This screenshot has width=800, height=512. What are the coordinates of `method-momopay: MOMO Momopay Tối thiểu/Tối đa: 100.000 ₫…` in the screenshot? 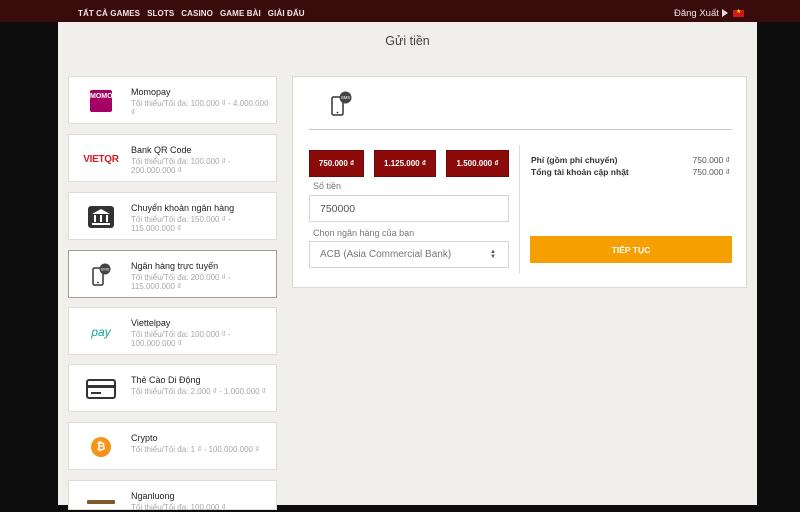 It's located at (172, 100).